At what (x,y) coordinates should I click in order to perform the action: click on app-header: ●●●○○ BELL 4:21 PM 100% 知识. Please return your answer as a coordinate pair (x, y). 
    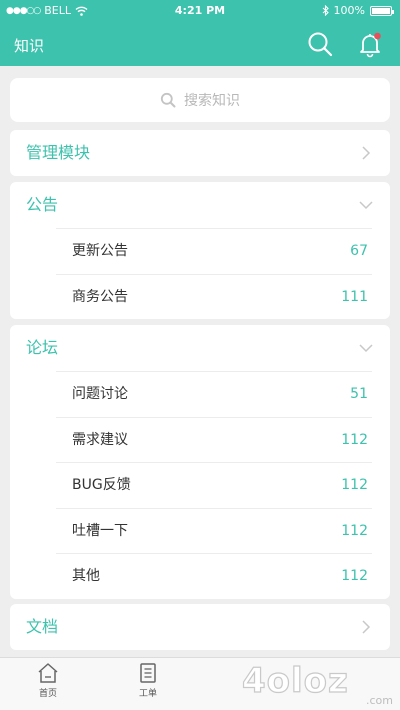
    Looking at the image, I should click on (200, 33).